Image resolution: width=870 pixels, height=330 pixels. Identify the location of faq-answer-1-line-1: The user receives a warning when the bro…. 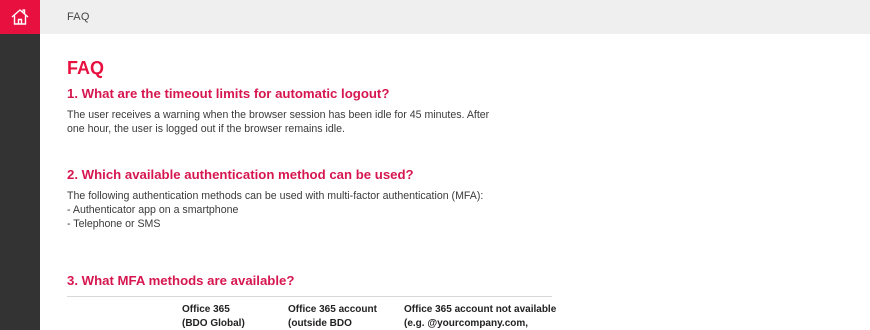
(278, 115).